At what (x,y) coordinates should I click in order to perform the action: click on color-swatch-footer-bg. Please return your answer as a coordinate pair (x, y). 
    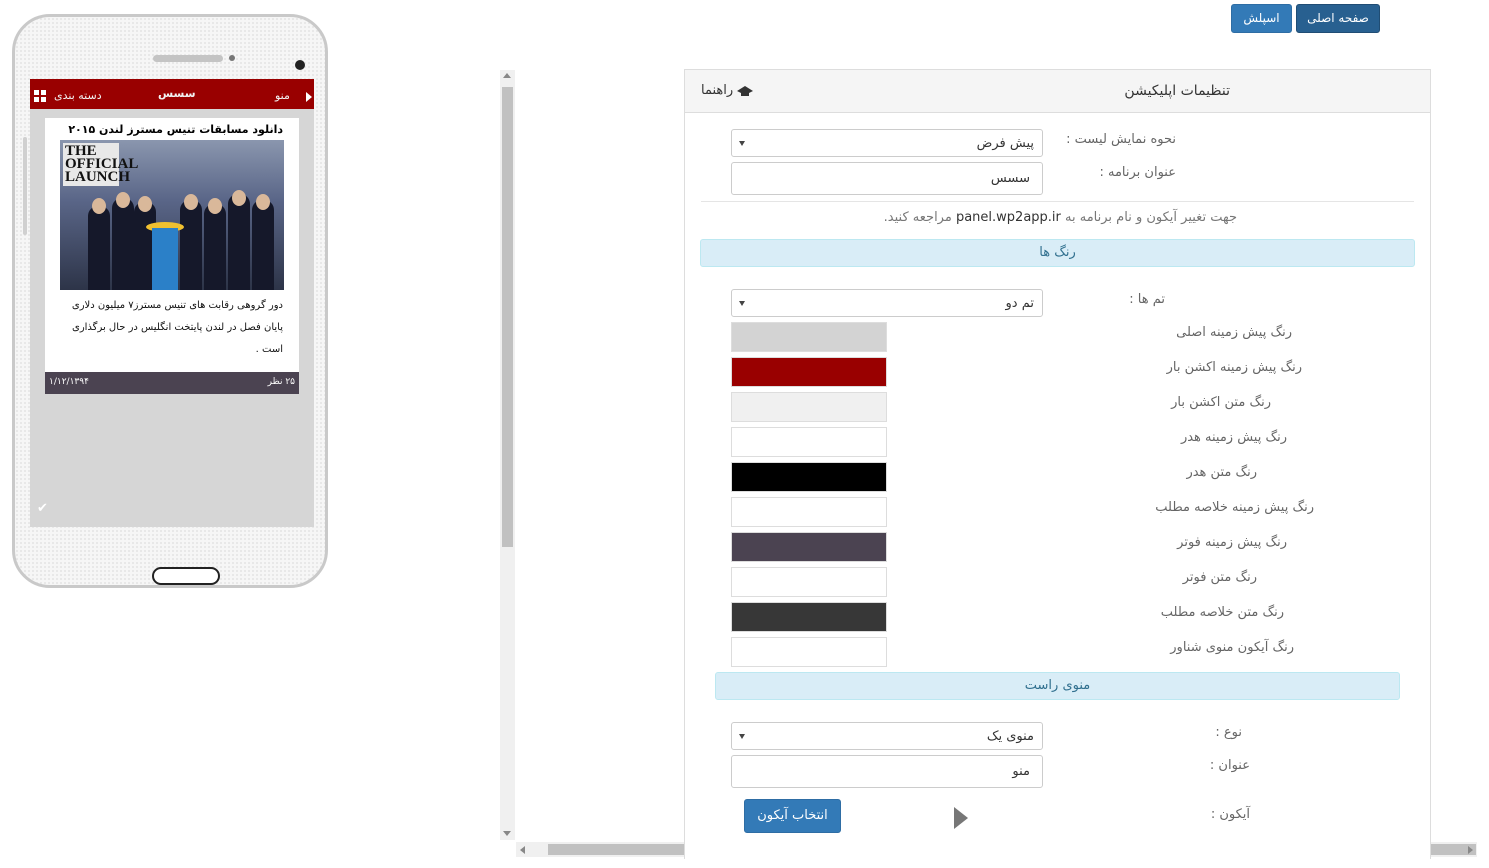
    Looking at the image, I should click on (809, 547).